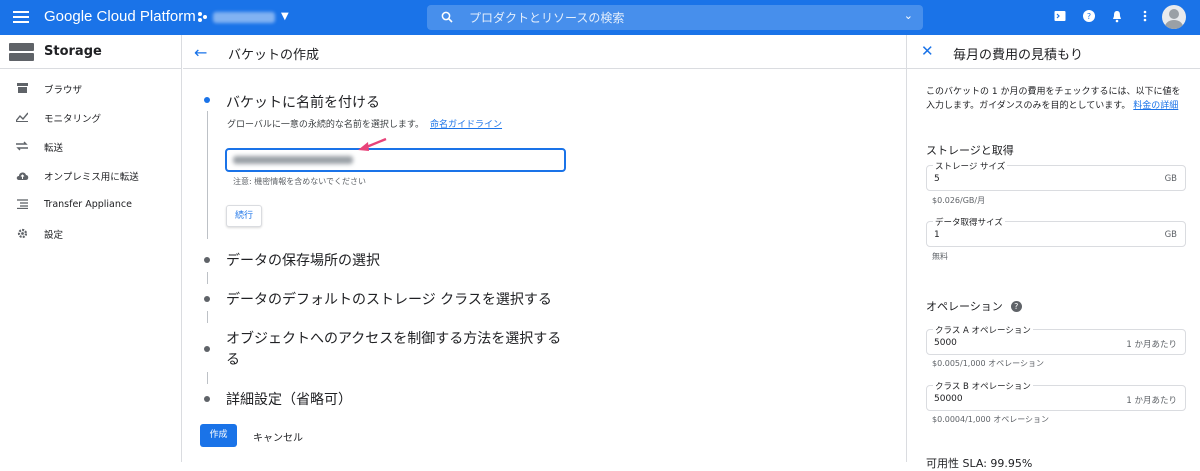 This screenshot has height=471, width=1200. Describe the element at coordinates (983, 330) in the screenshot. I see `field-label: クラス A オペレーション` at that location.